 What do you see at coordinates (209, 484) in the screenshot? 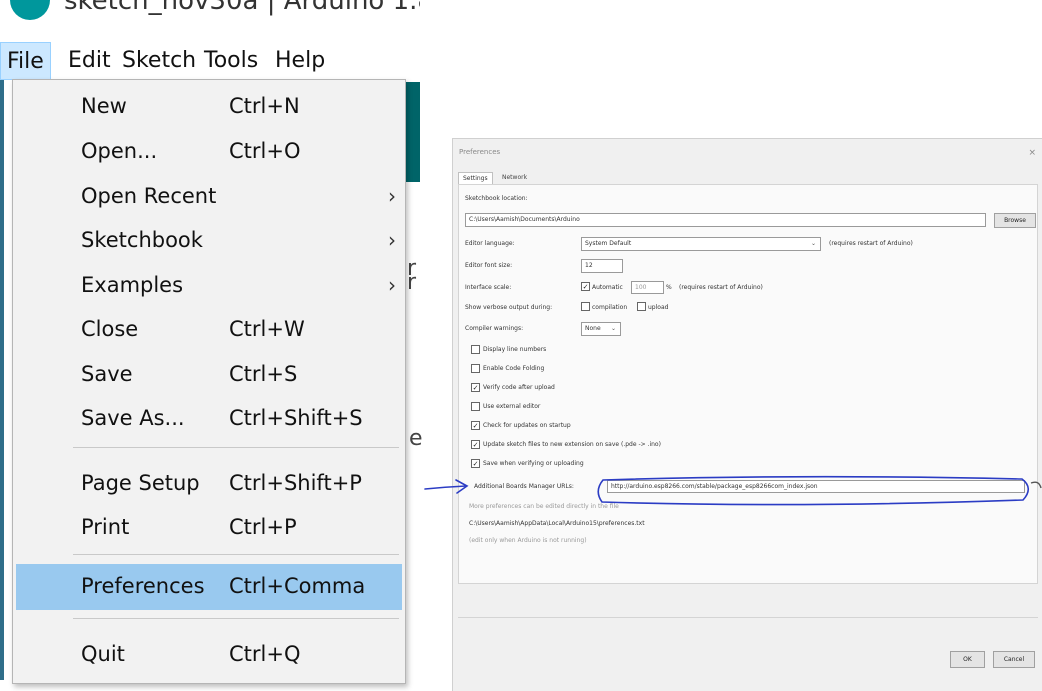
I see `menu-item-page-setup: Page Setup Ctrl+Shift+P` at bounding box center [209, 484].